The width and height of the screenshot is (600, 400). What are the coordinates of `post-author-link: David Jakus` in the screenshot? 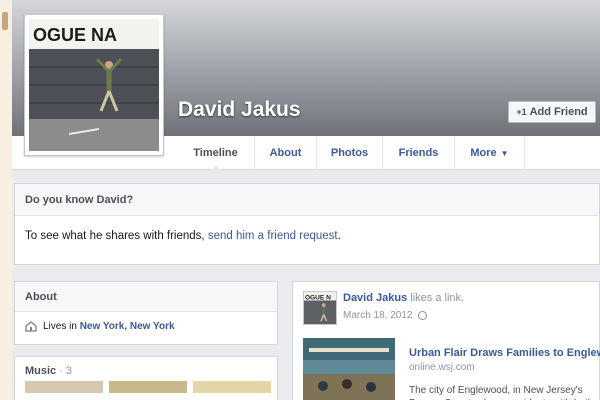 It's located at (375, 298).